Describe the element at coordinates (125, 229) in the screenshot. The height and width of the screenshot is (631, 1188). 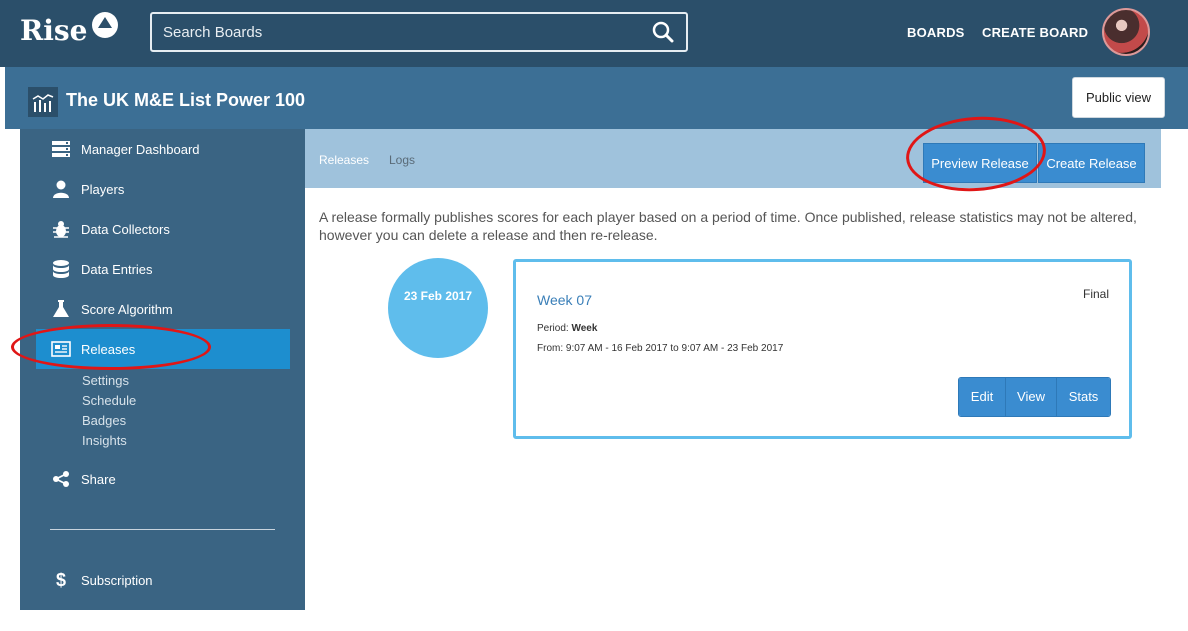
I see `sidebar-item-label: Data Collectors` at that location.